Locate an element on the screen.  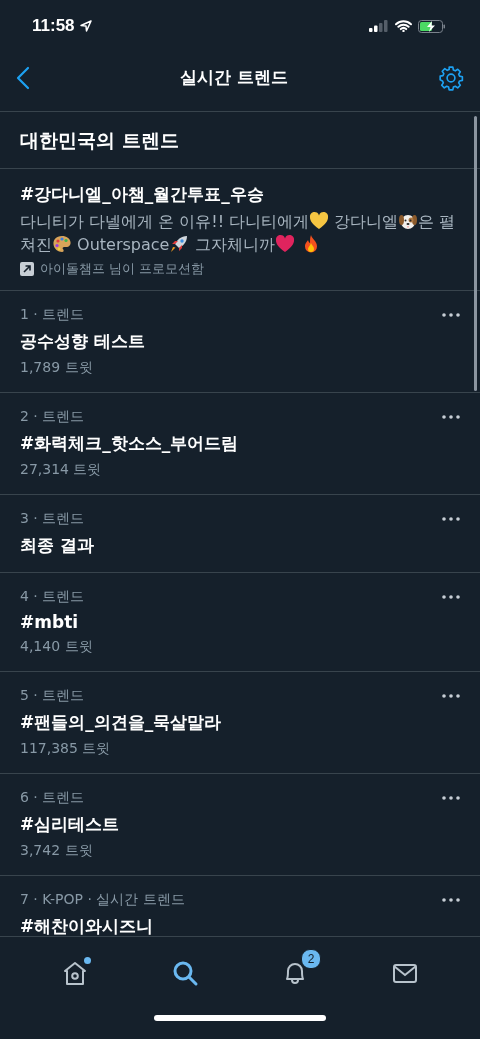
battery-charging-icon is located at coordinates (432, 26).